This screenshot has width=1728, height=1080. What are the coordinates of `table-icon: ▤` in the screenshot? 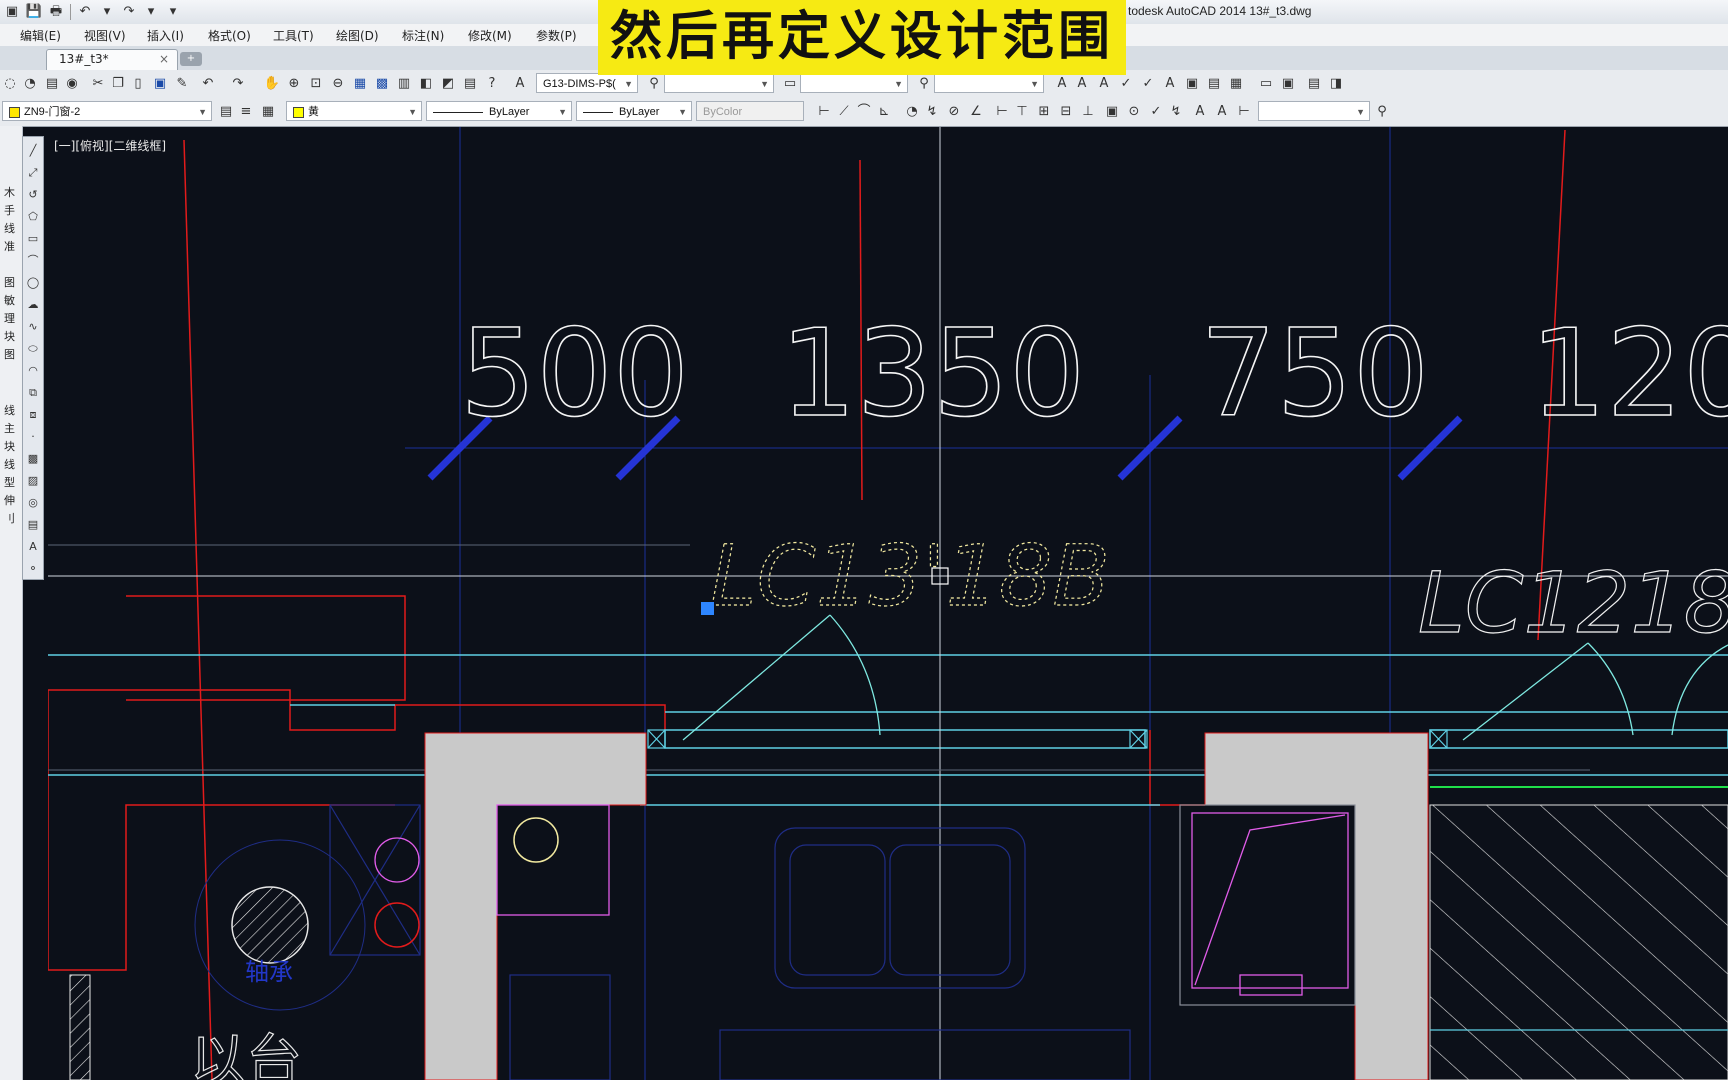 It's located at (33, 525).